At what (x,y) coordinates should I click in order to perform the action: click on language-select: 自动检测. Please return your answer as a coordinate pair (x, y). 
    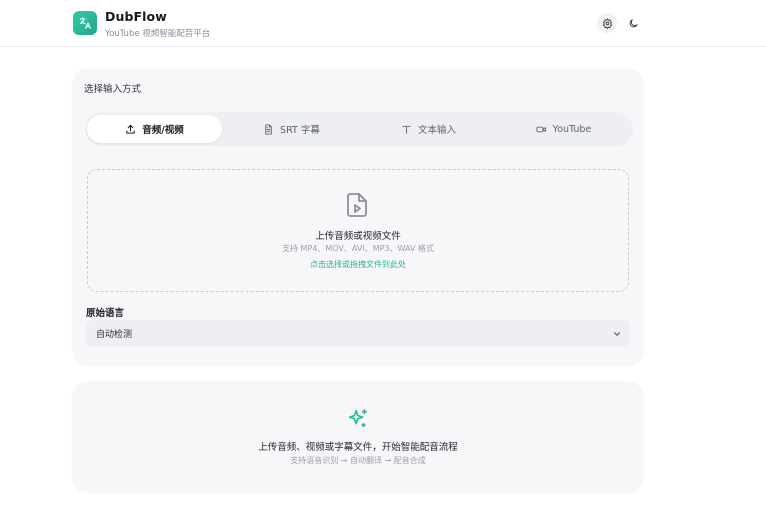
    Looking at the image, I should click on (358, 333).